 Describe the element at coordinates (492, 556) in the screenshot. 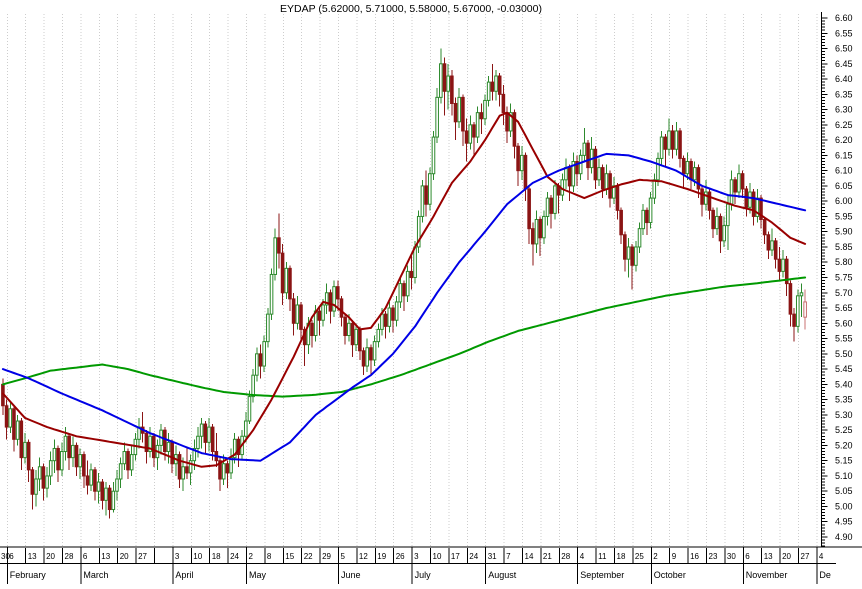

I see `week-label: 31` at that location.